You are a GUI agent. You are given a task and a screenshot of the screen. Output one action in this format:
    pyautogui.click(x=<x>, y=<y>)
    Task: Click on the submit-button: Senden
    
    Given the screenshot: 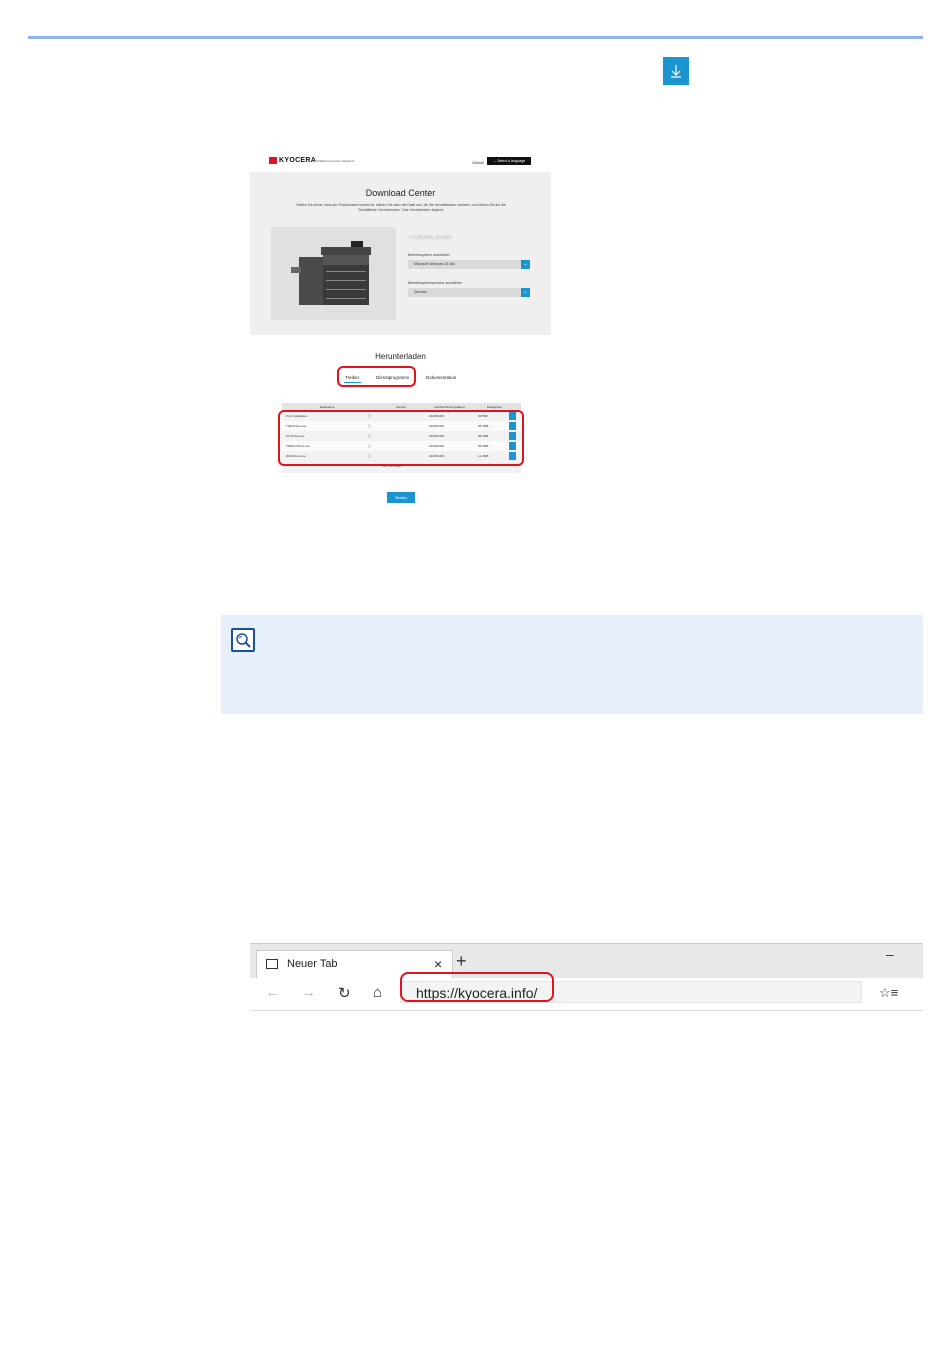 What is the action you would take?
    pyautogui.click(x=401, y=497)
    